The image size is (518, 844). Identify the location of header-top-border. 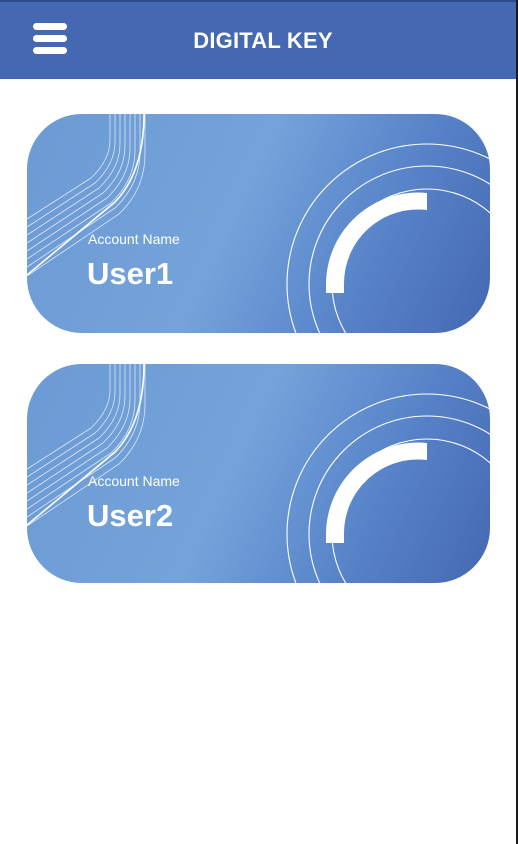
(259, 1).